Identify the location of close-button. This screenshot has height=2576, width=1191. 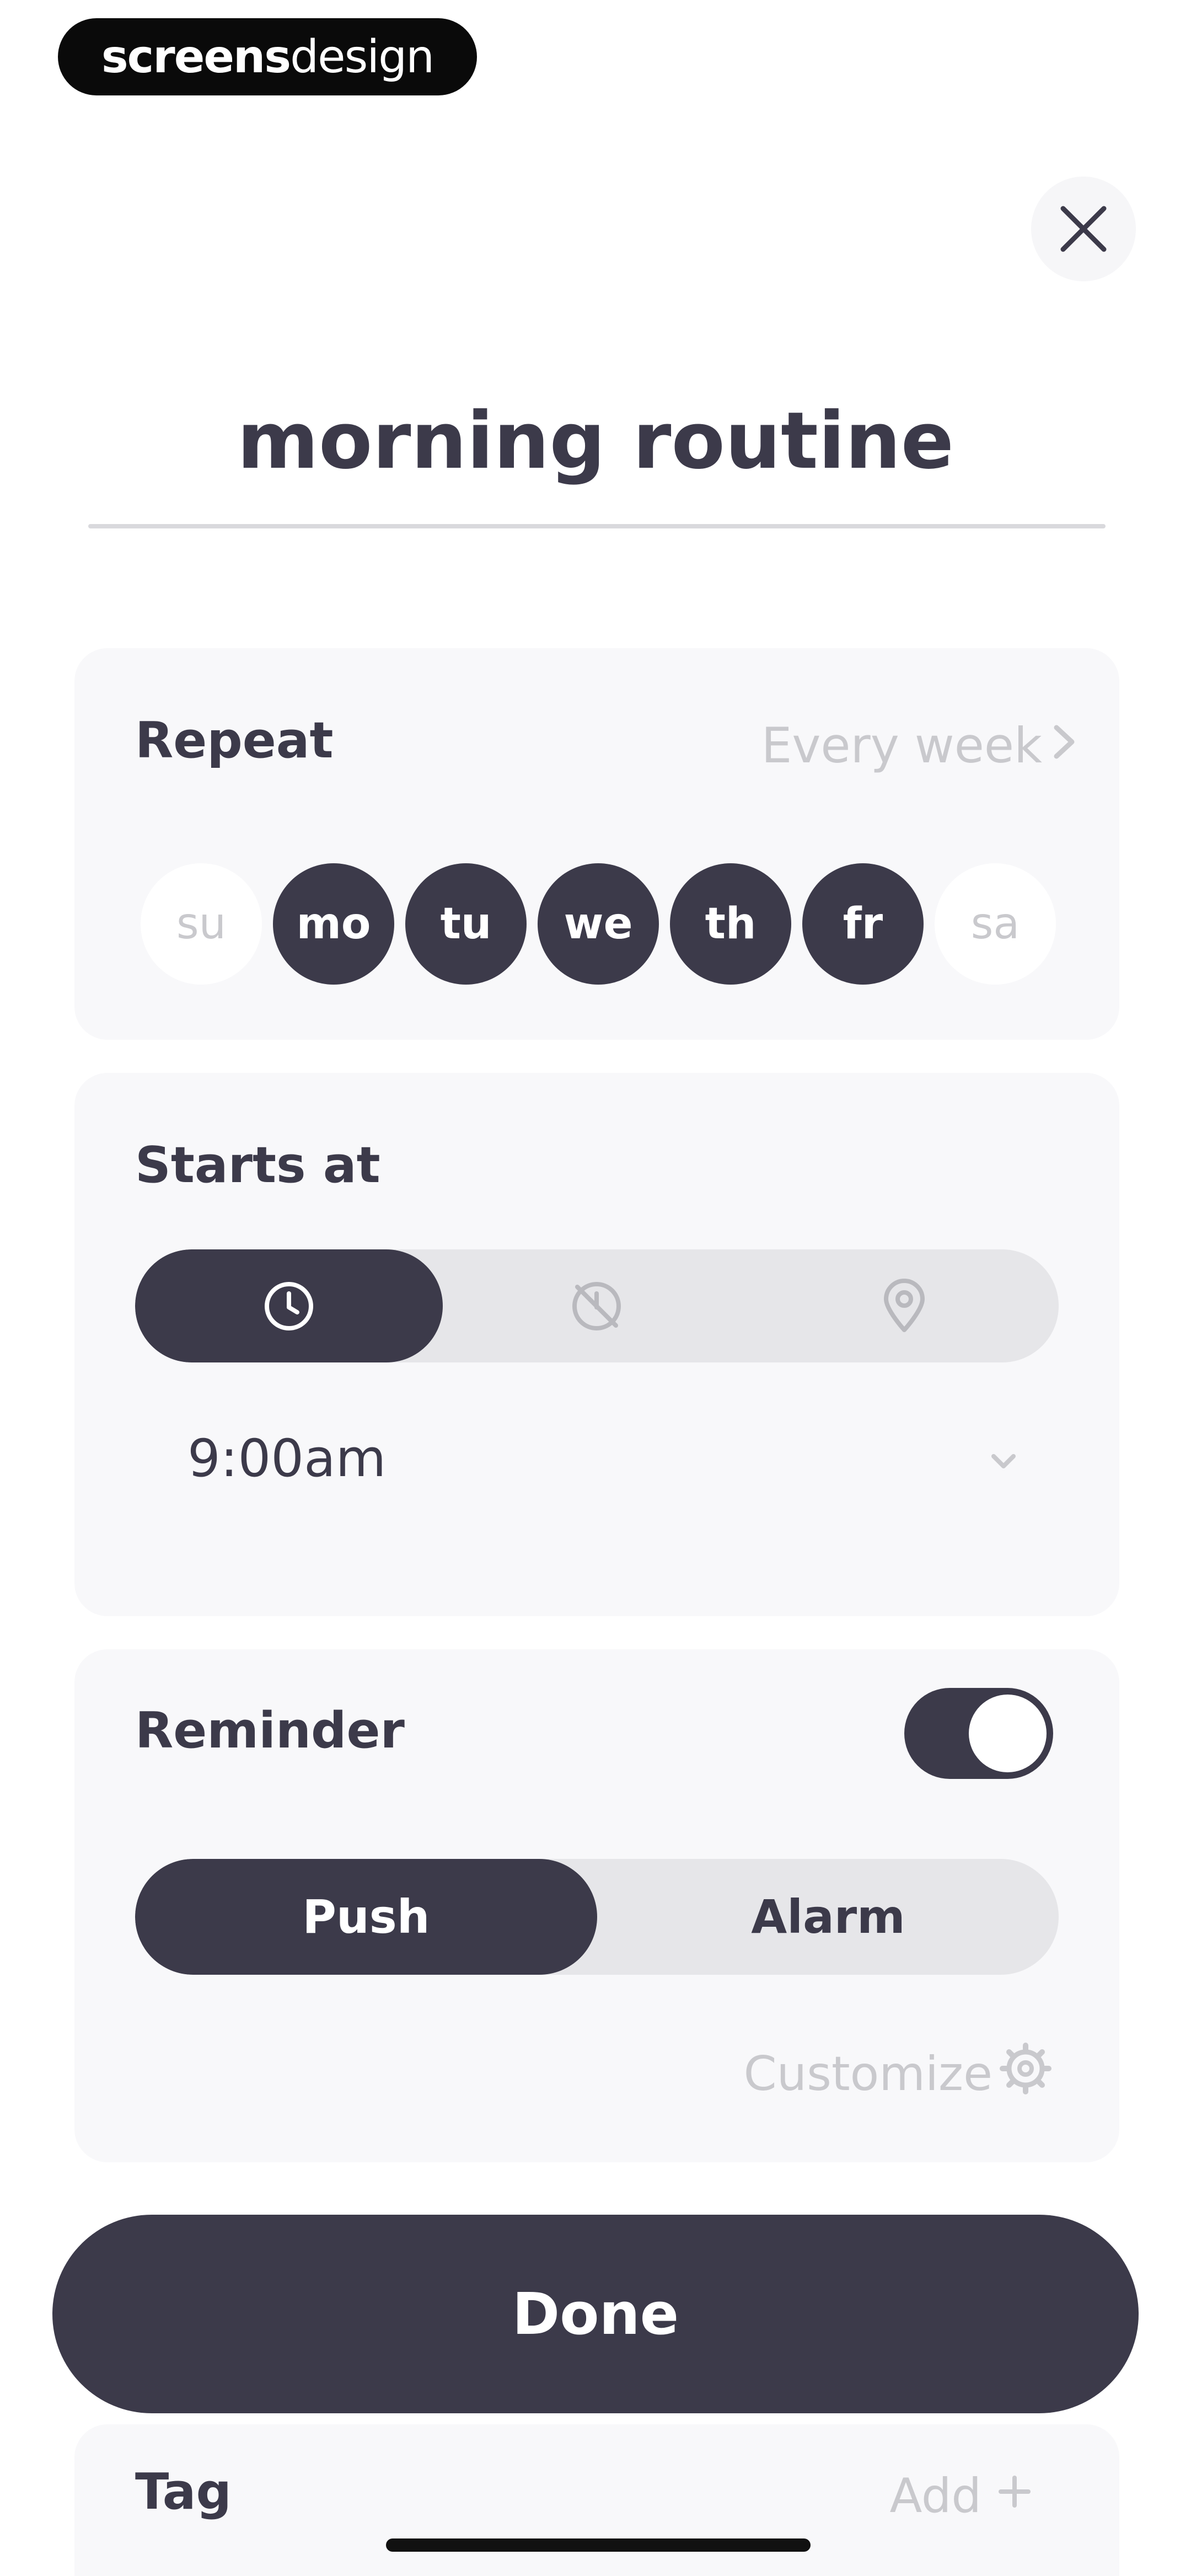
(1083, 229).